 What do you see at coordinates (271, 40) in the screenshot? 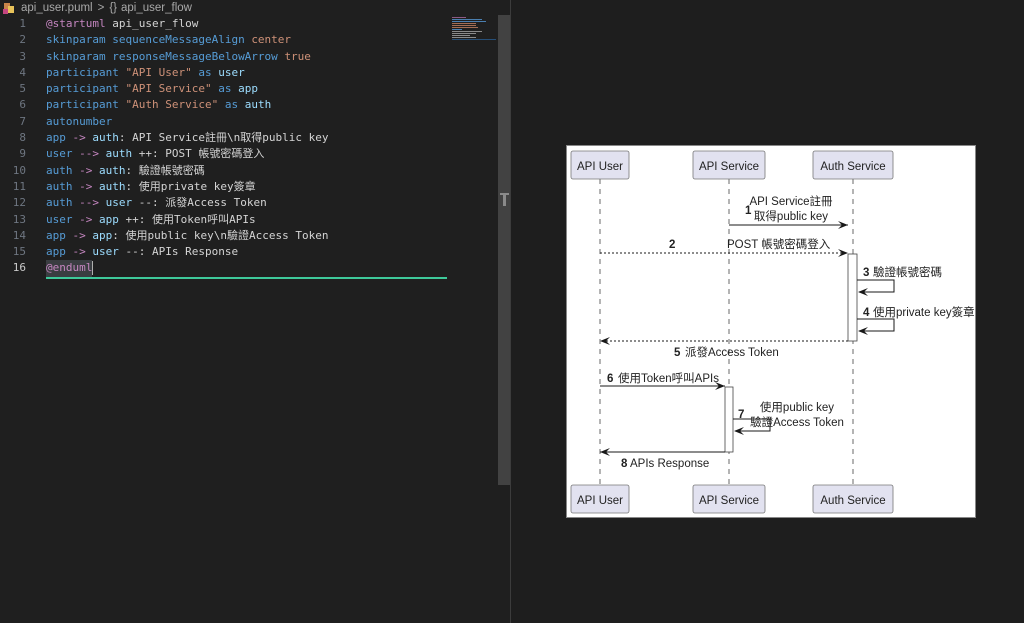
I see `code-token: center` at bounding box center [271, 40].